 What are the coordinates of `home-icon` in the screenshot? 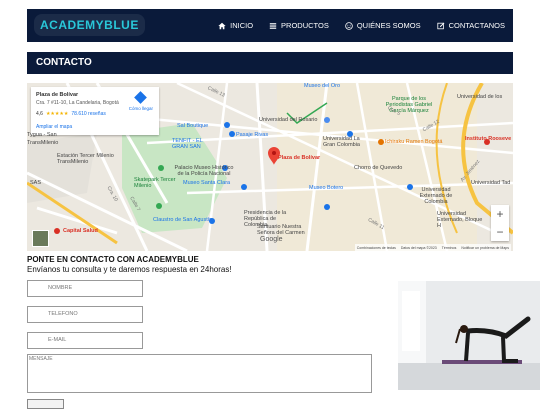 It's located at (222, 25).